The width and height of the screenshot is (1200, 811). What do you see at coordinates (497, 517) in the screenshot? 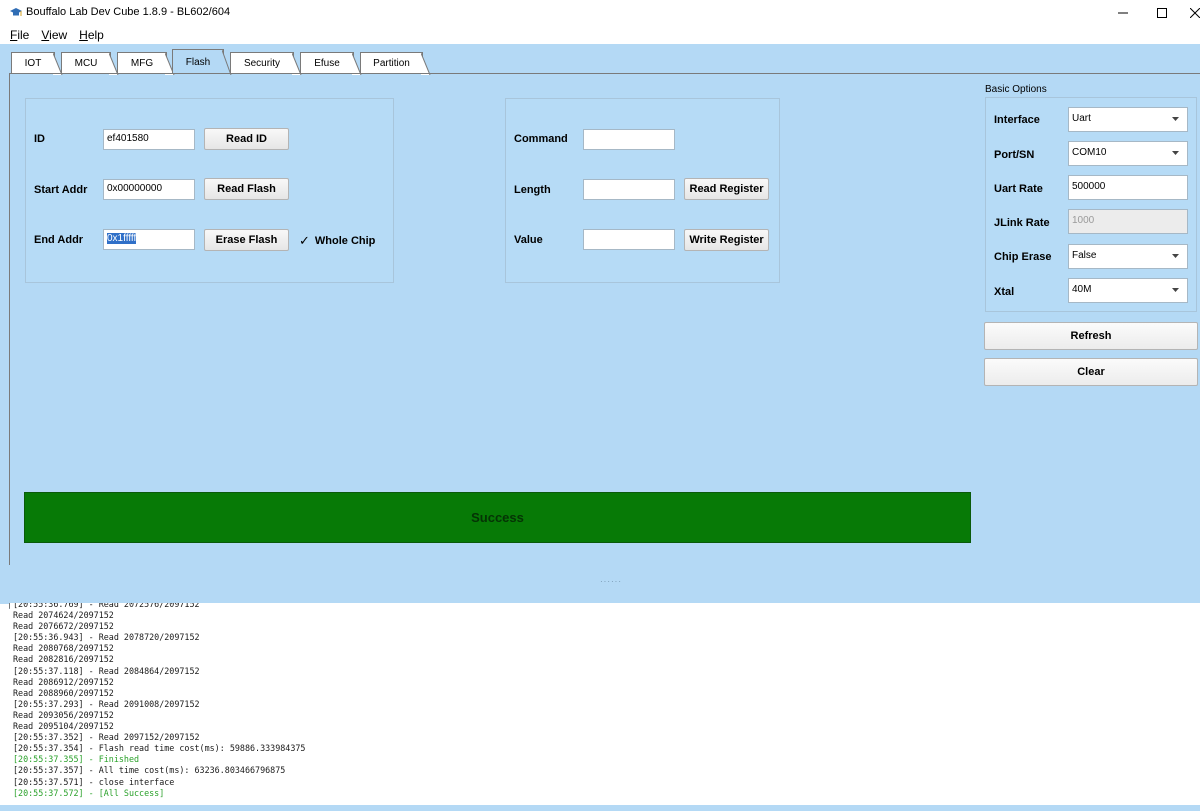
I see `status-banner: Success` at bounding box center [497, 517].